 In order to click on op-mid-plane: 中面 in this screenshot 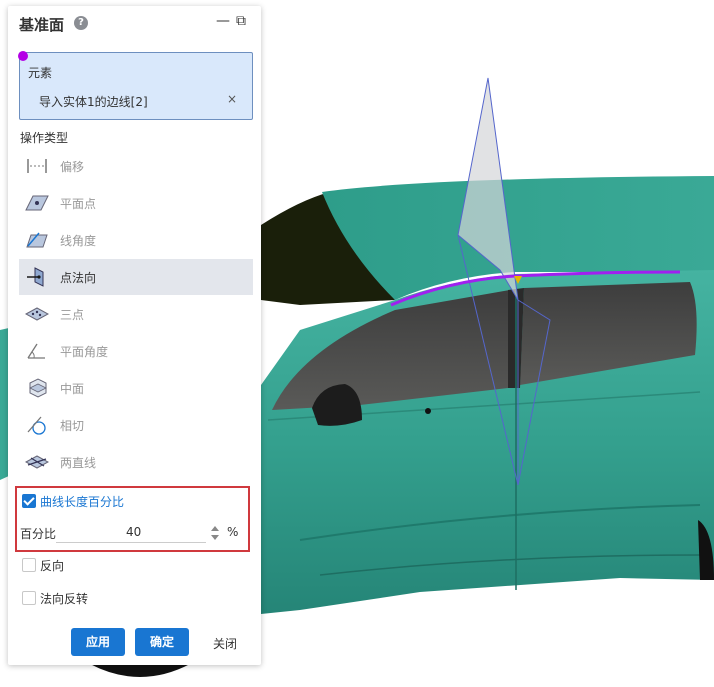, I will do `click(136, 388)`.